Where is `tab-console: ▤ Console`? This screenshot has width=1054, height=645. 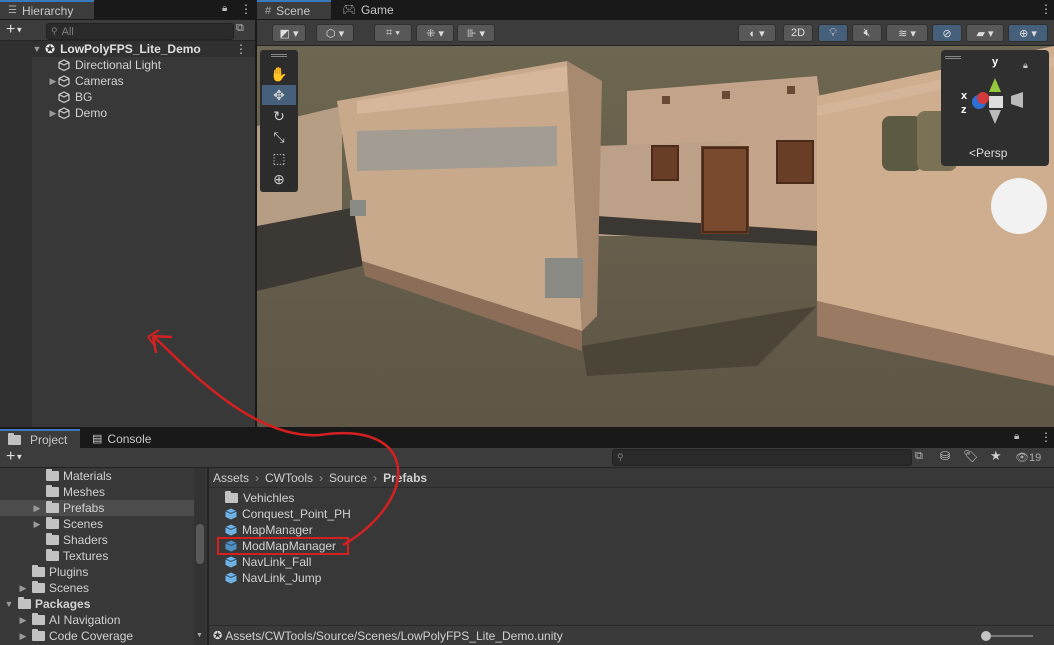
tab-console: ▤ Console is located at coordinates (124, 438).